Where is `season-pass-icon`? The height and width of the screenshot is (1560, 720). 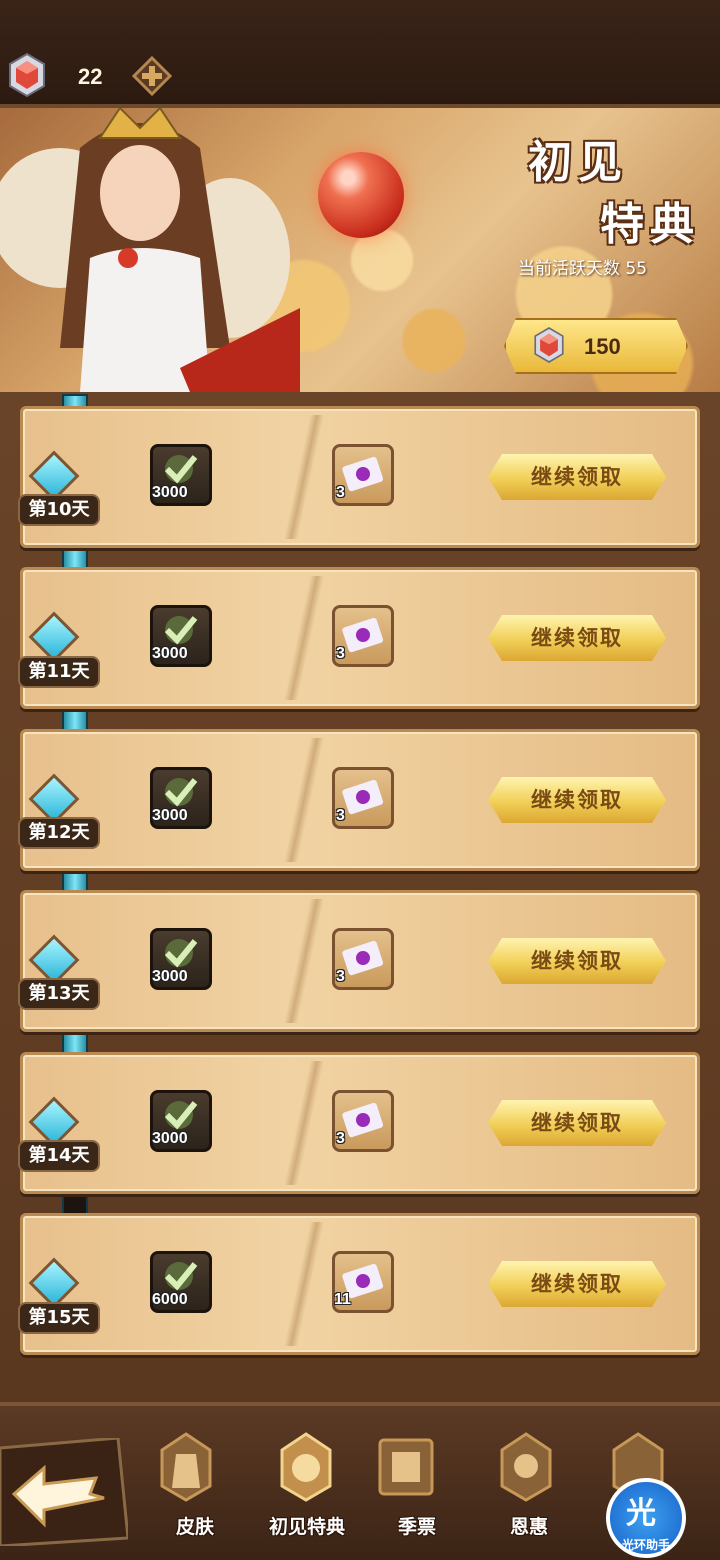
season-pass-icon is located at coordinates (406, 1466).